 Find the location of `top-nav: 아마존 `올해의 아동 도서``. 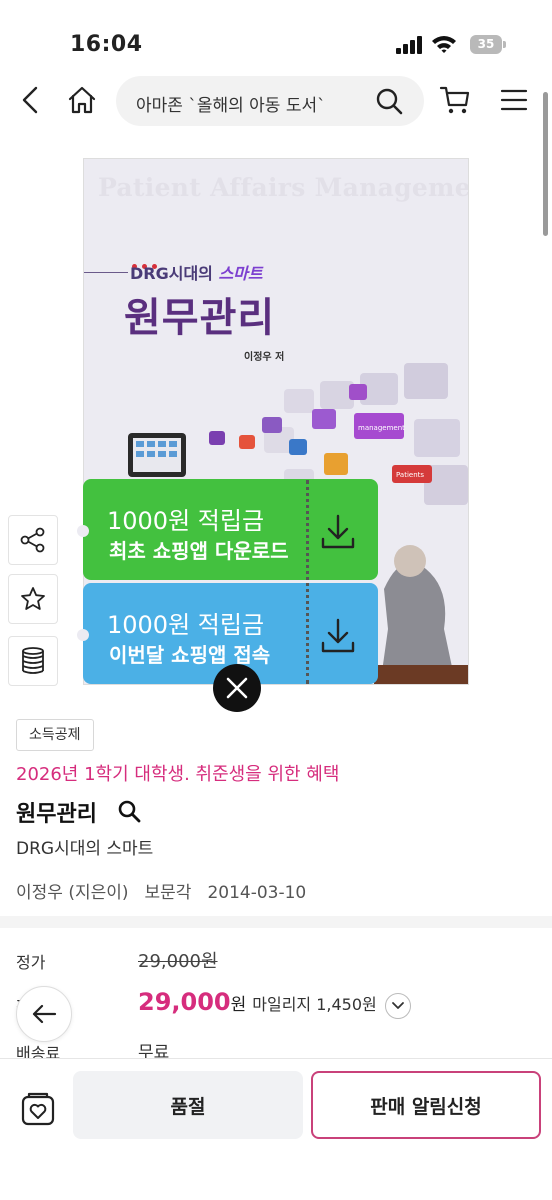

top-nav: 아마존 `올해의 아동 도서` is located at coordinates (276, 102).